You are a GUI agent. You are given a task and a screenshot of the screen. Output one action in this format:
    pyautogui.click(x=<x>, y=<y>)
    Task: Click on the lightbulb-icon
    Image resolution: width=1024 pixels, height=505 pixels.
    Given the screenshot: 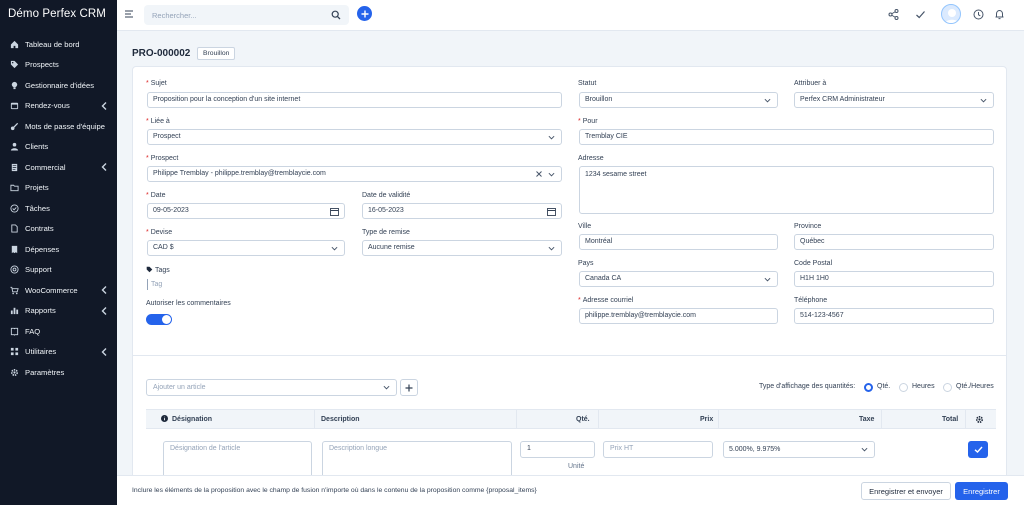 What is the action you would take?
    pyautogui.click(x=14, y=85)
    